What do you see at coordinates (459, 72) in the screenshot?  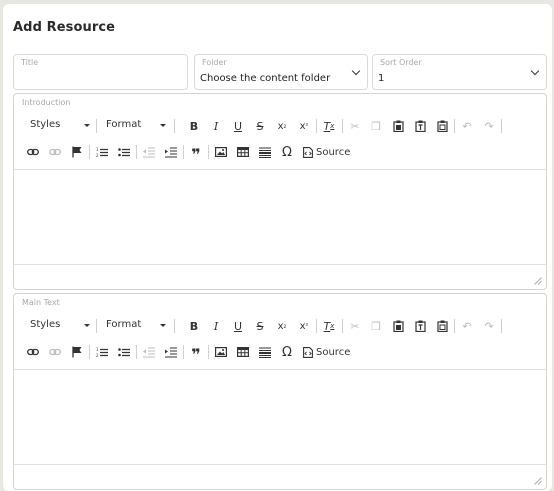 I see `sort-order-select: Sort Order 1` at bounding box center [459, 72].